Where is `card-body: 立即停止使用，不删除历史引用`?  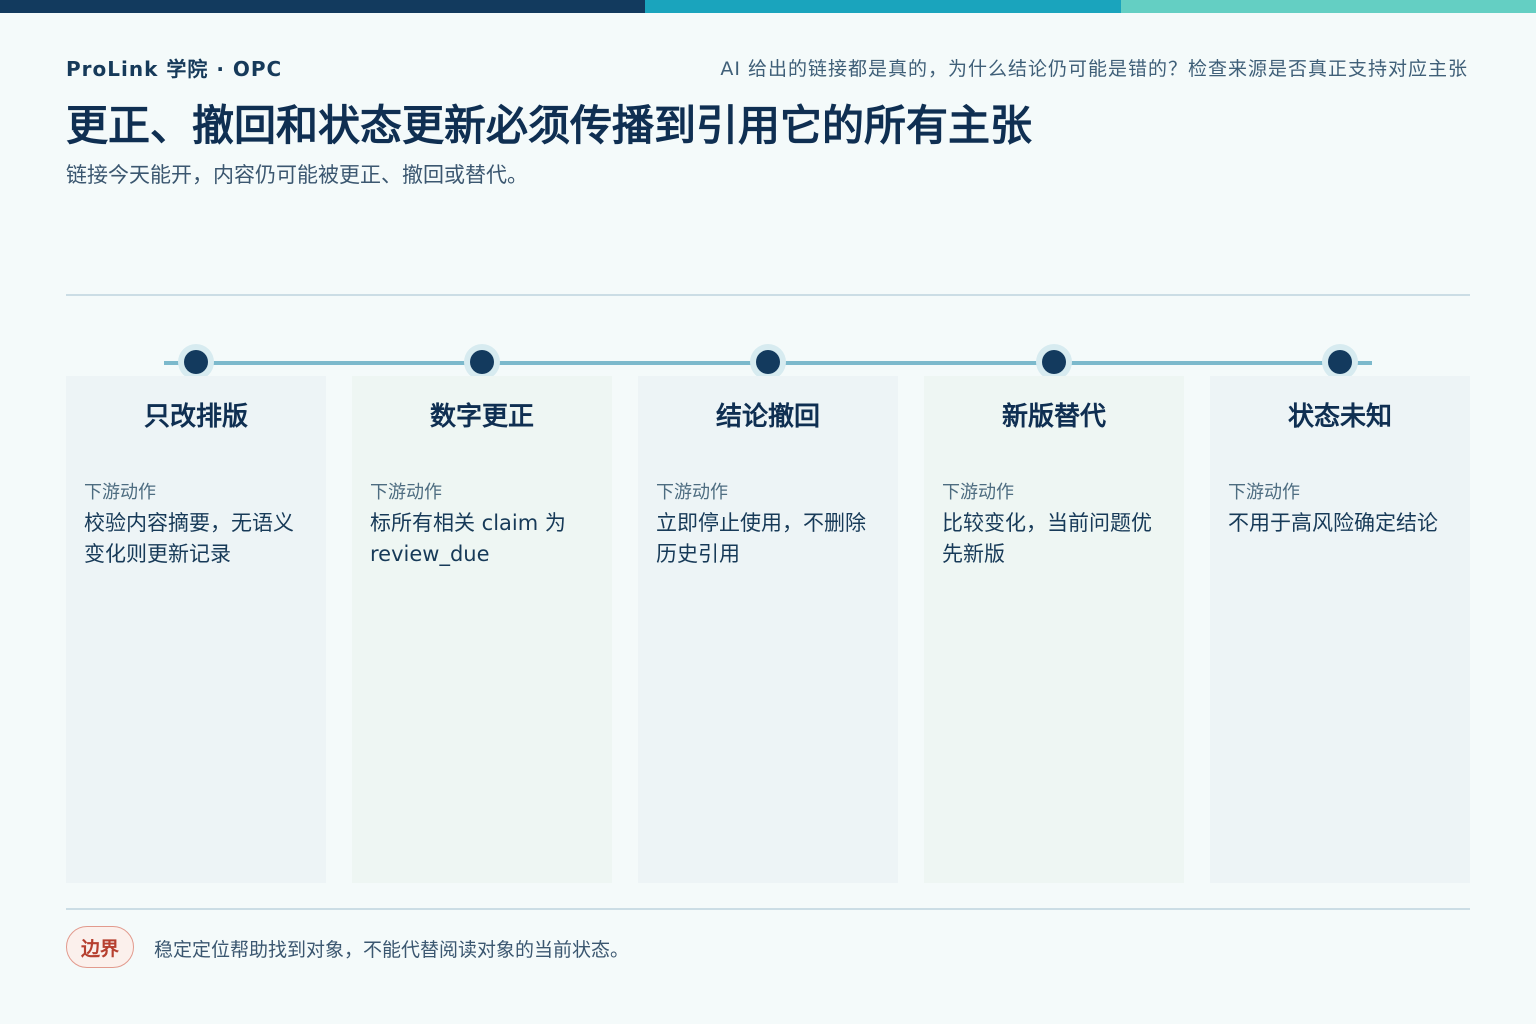 card-body: 立即停止使用，不删除历史引用 is located at coordinates (761, 538).